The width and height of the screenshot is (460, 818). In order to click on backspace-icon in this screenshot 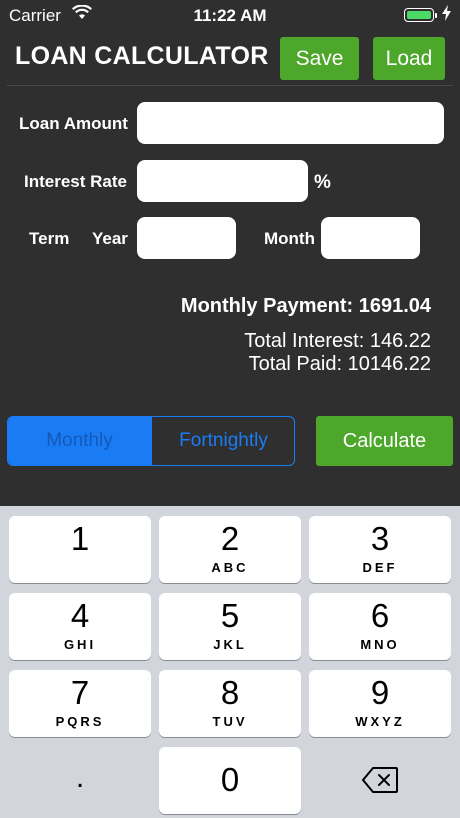, I will do `click(380, 782)`.